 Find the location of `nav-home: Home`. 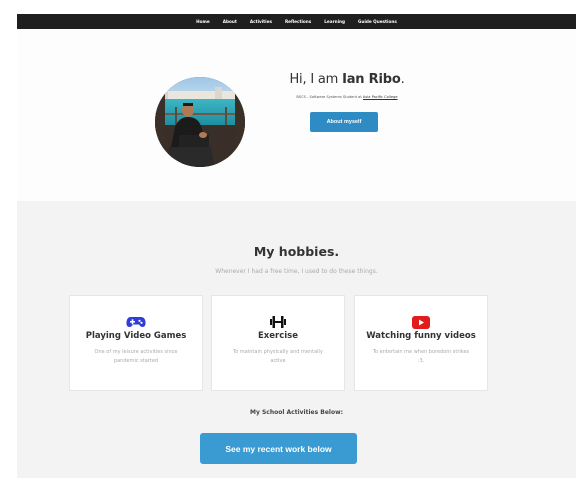

nav-home: Home is located at coordinates (203, 21).